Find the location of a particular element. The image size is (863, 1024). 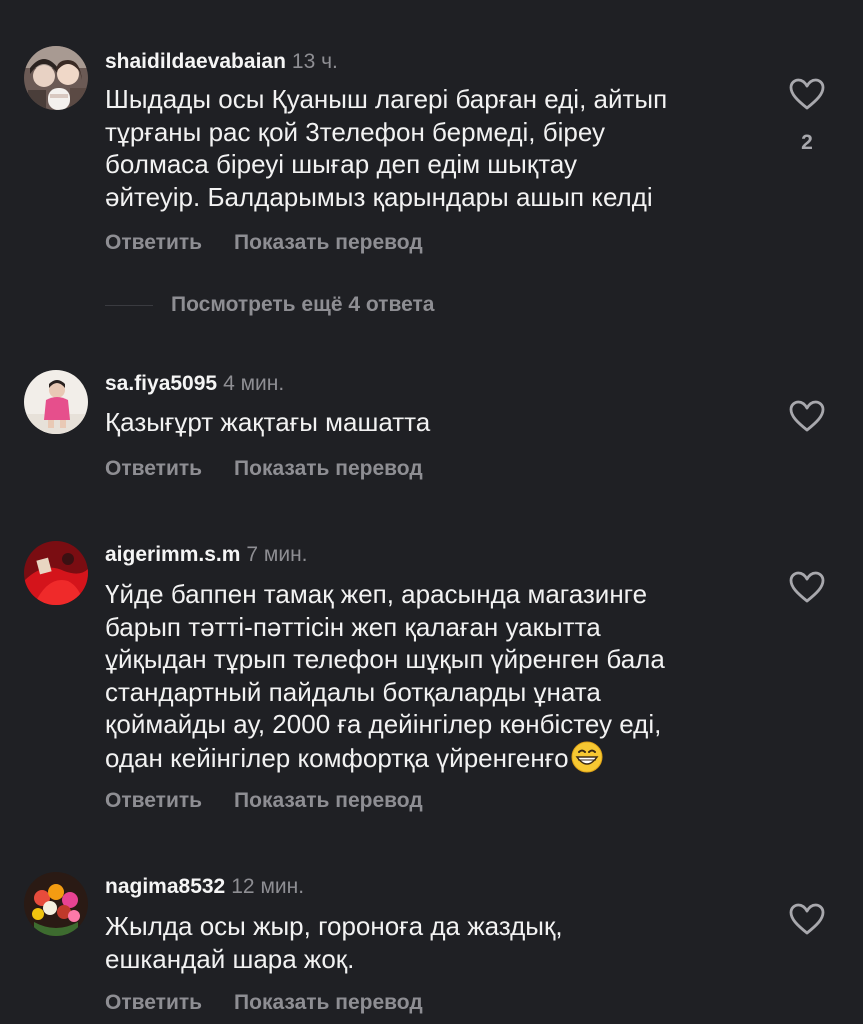

comment-text-line-content: одан кейінгілер комфортқа үйренгенғо is located at coordinates (337, 757).